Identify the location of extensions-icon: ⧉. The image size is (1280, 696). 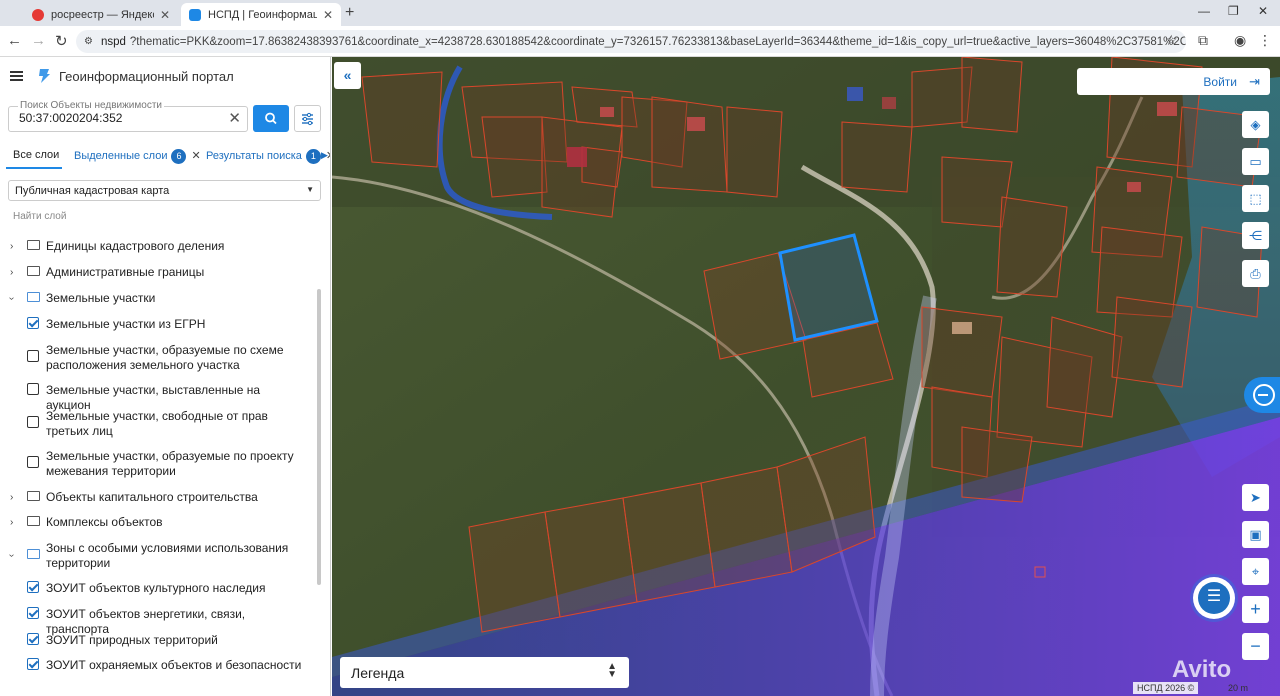
(1203, 40).